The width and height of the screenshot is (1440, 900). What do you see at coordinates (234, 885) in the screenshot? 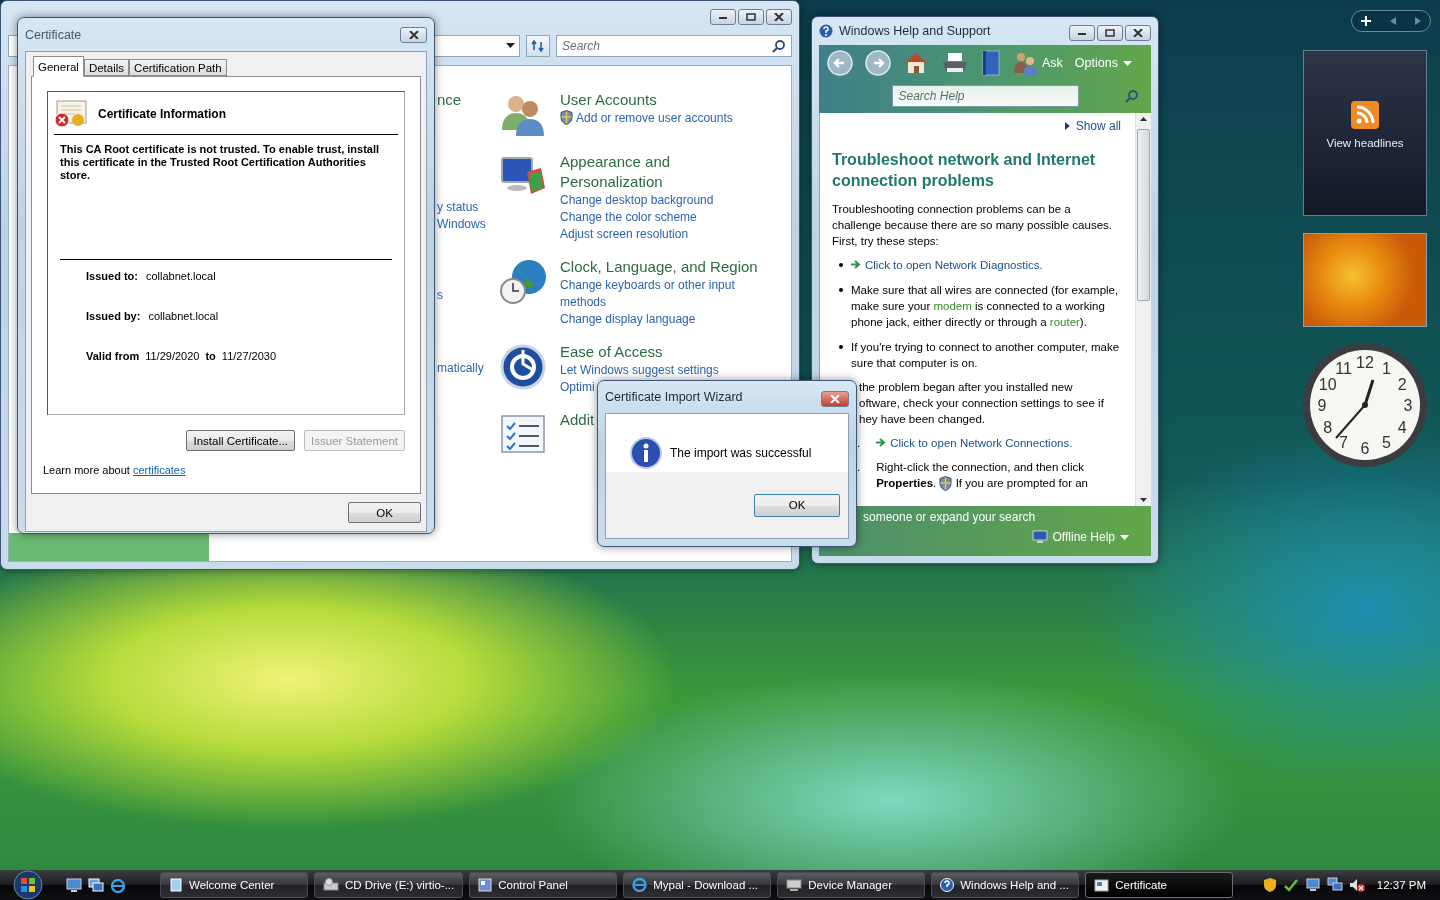
I see `taskbar-button: Welcome Center` at bounding box center [234, 885].